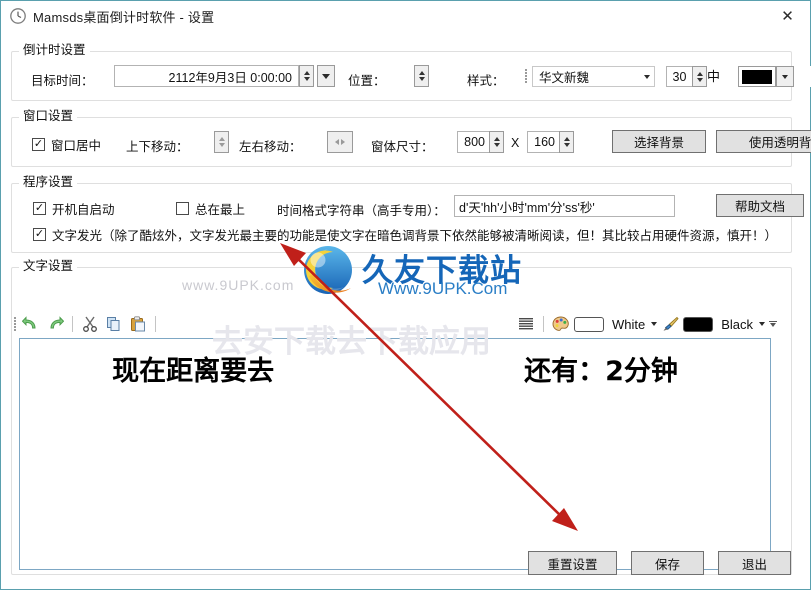 The width and height of the screenshot is (811, 590). I want to click on align-justify-icon, so click(526, 324).